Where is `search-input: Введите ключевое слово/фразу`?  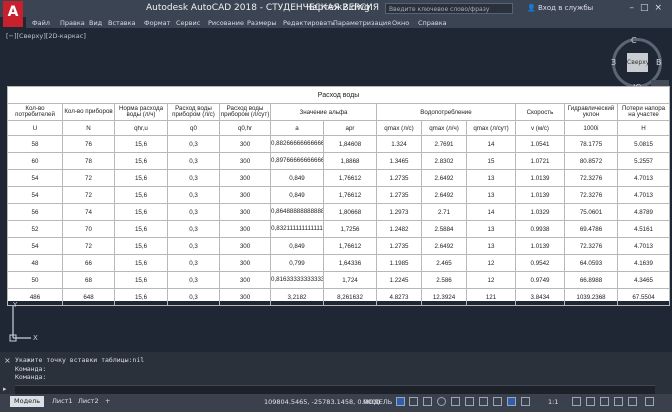 search-input: Введите ключевое слово/фразу is located at coordinates (449, 8).